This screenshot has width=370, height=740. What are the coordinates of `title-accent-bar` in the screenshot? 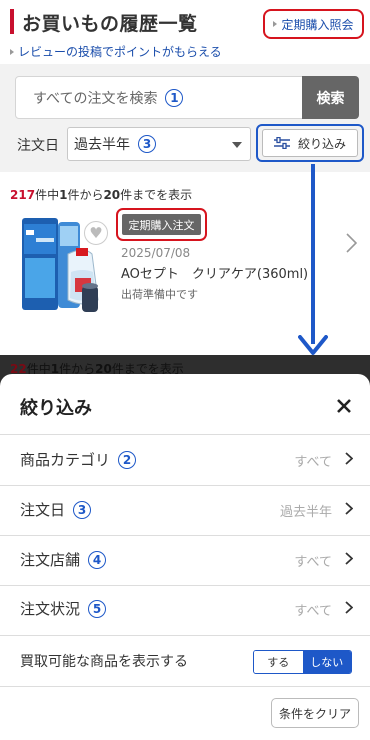 It's located at (12, 21).